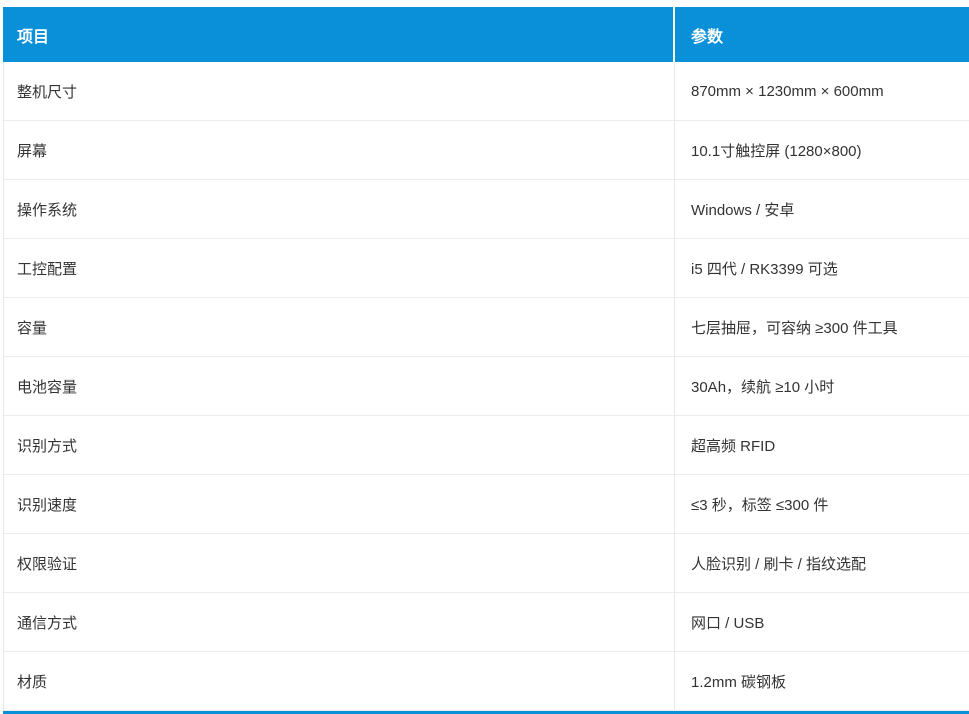 The width and height of the screenshot is (969, 714). Describe the element at coordinates (763, 387) in the screenshot. I see `spec-param-value: 30Ah，续航 ≥10 小时` at that location.